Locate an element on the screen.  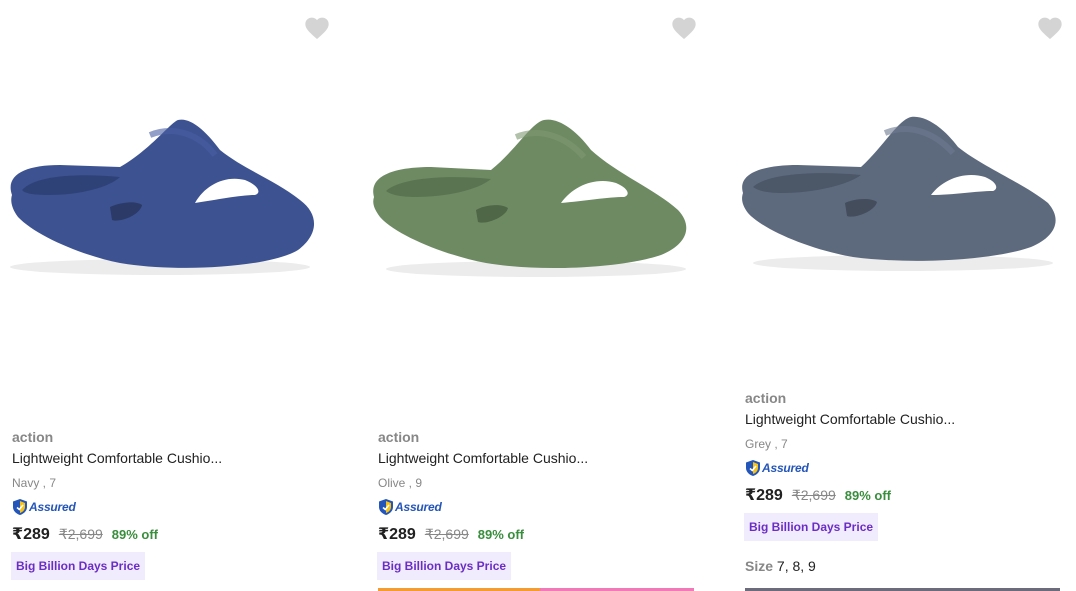
size-label: Size is located at coordinates (759, 566).